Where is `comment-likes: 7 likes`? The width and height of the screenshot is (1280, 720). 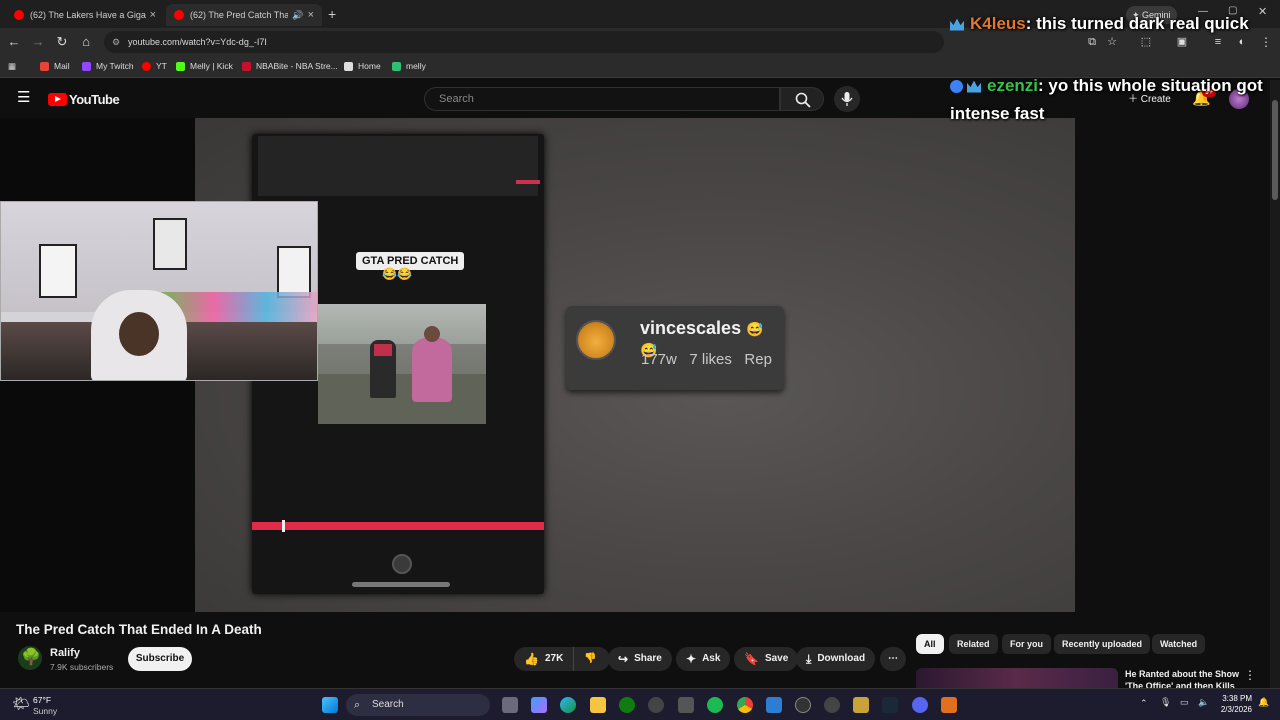 comment-likes: 7 likes is located at coordinates (710, 359).